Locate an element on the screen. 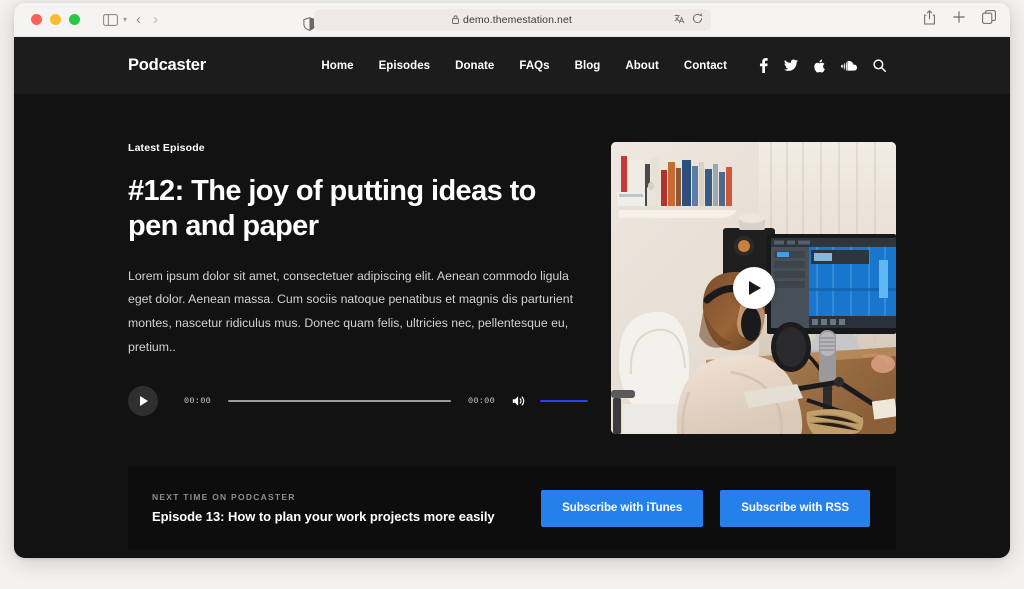  share-icon is located at coordinates (929, 19).